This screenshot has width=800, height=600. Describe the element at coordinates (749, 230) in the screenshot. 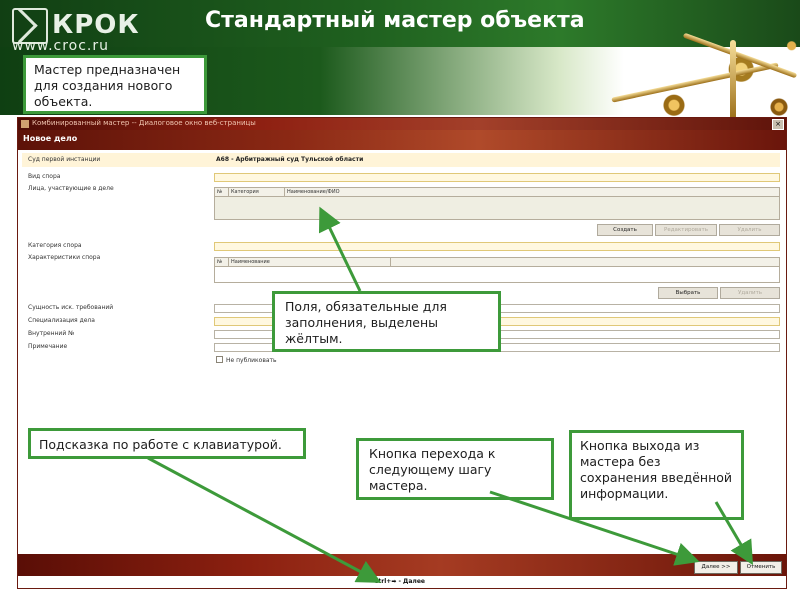

I see `delete-participant-button: Удалить` at that location.